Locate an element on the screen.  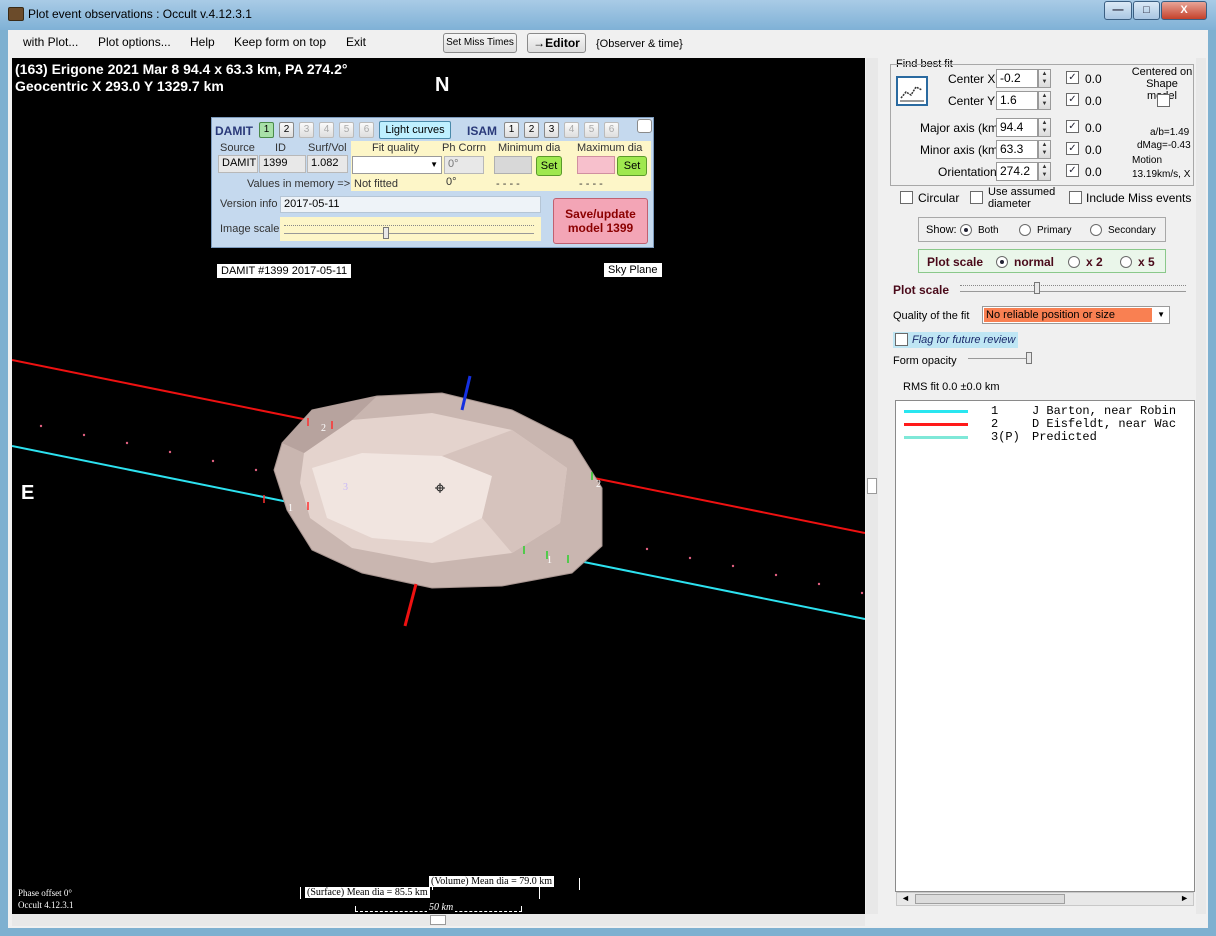
isam-model-5-button: 5 is located at coordinates (591, 130).